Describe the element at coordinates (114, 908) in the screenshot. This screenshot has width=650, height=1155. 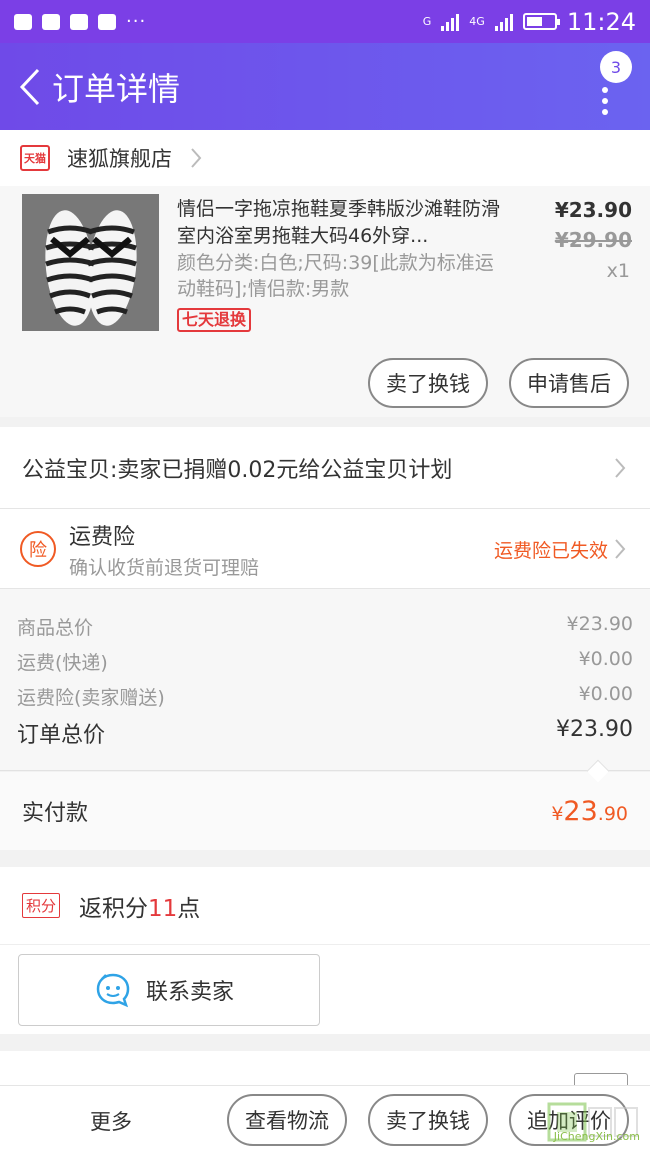
I see `points-prefix: 返积分` at that location.